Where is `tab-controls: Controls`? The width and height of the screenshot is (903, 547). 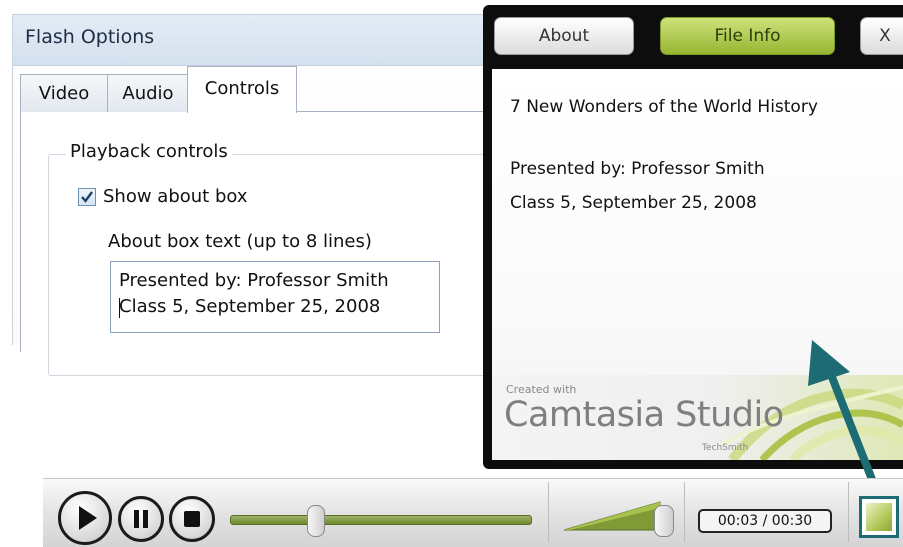
tab-controls: Controls is located at coordinates (242, 89).